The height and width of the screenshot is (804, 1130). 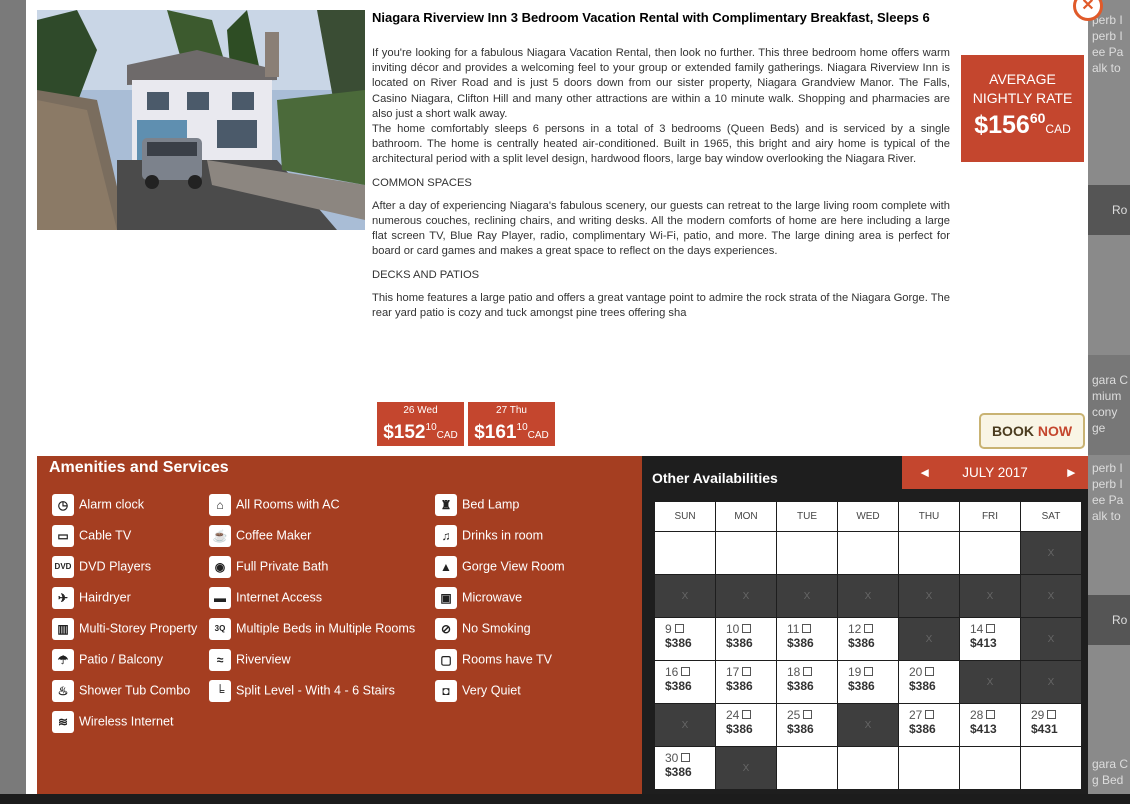 What do you see at coordinates (220, 535) in the screenshot?
I see `coffee-maker-icon: ☕` at bounding box center [220, 535].